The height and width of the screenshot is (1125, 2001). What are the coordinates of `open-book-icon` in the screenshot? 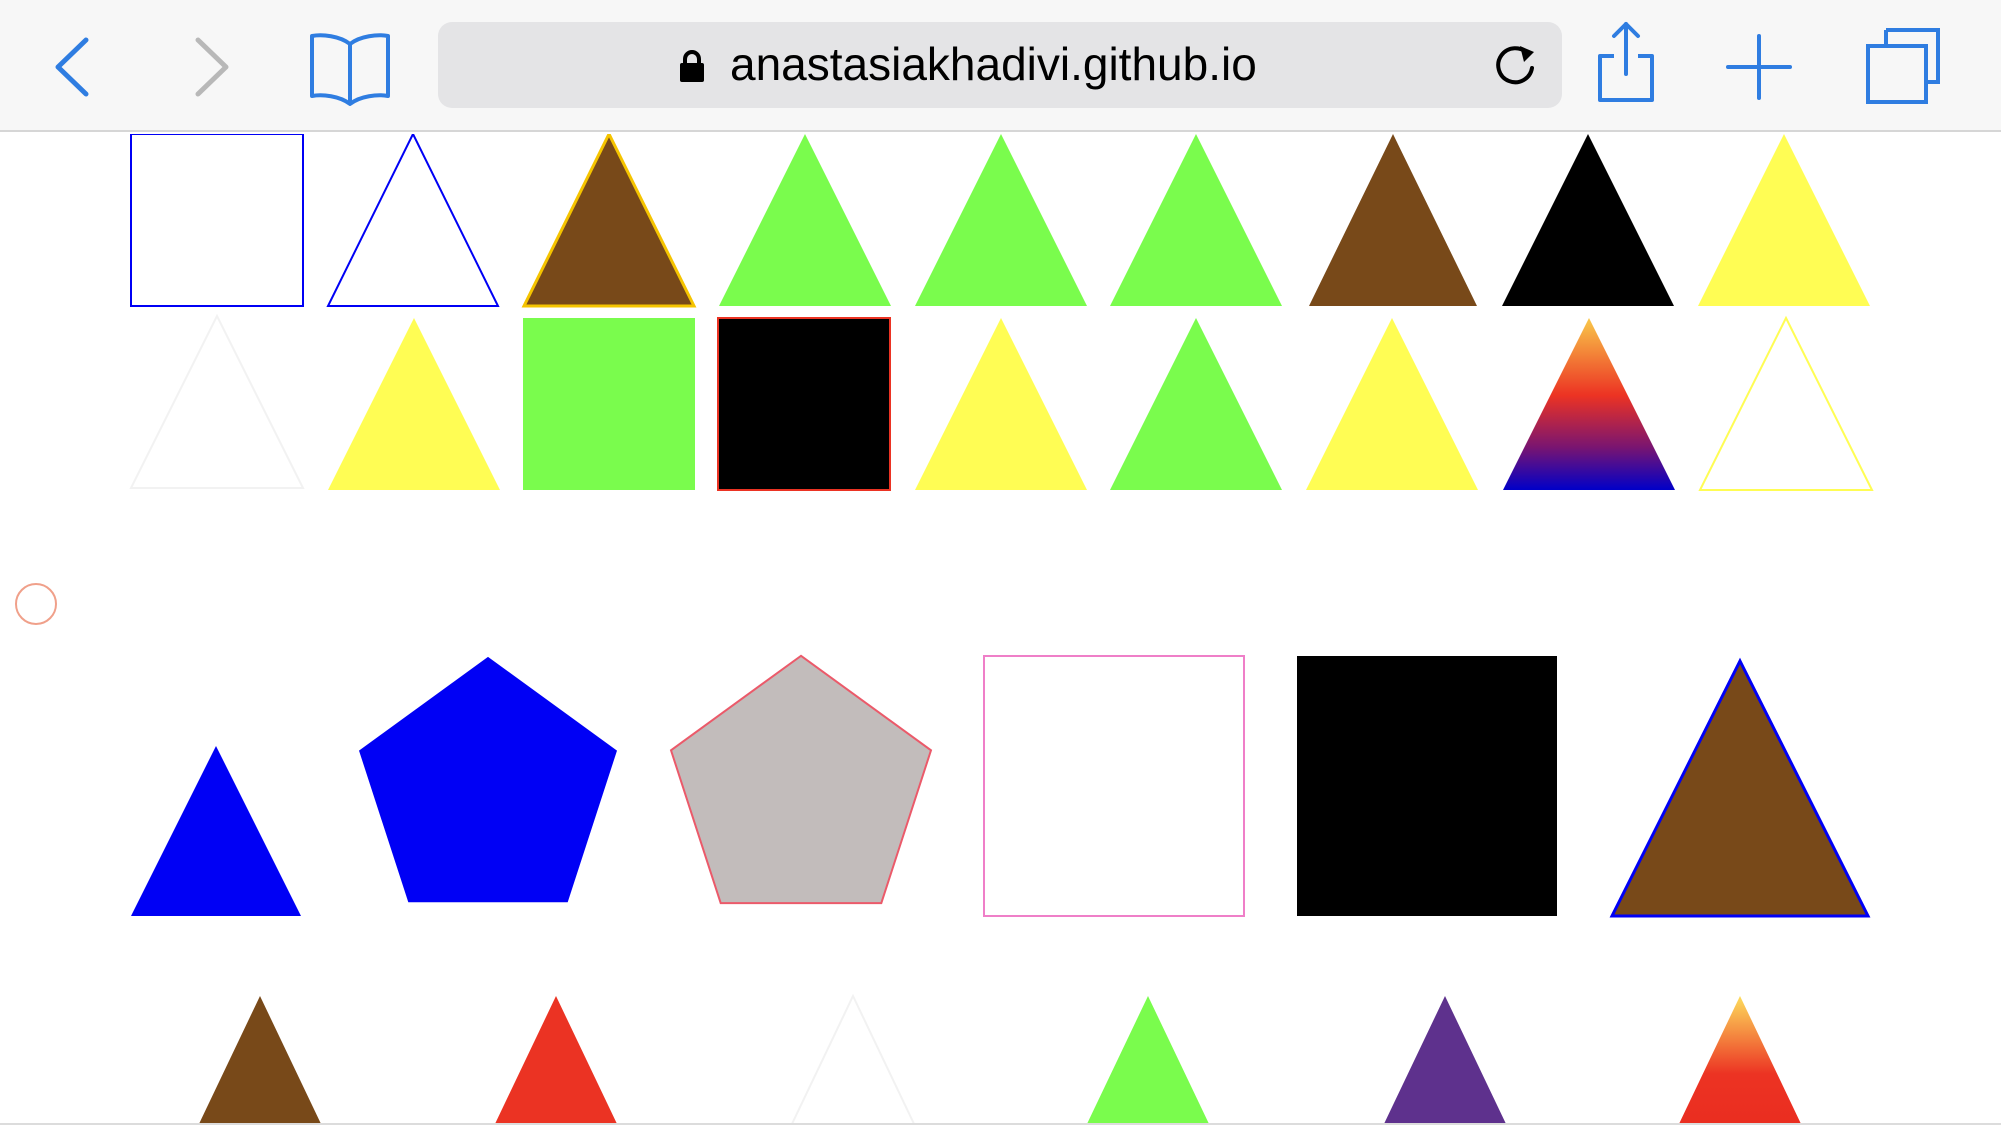 It's located at (350, 69).